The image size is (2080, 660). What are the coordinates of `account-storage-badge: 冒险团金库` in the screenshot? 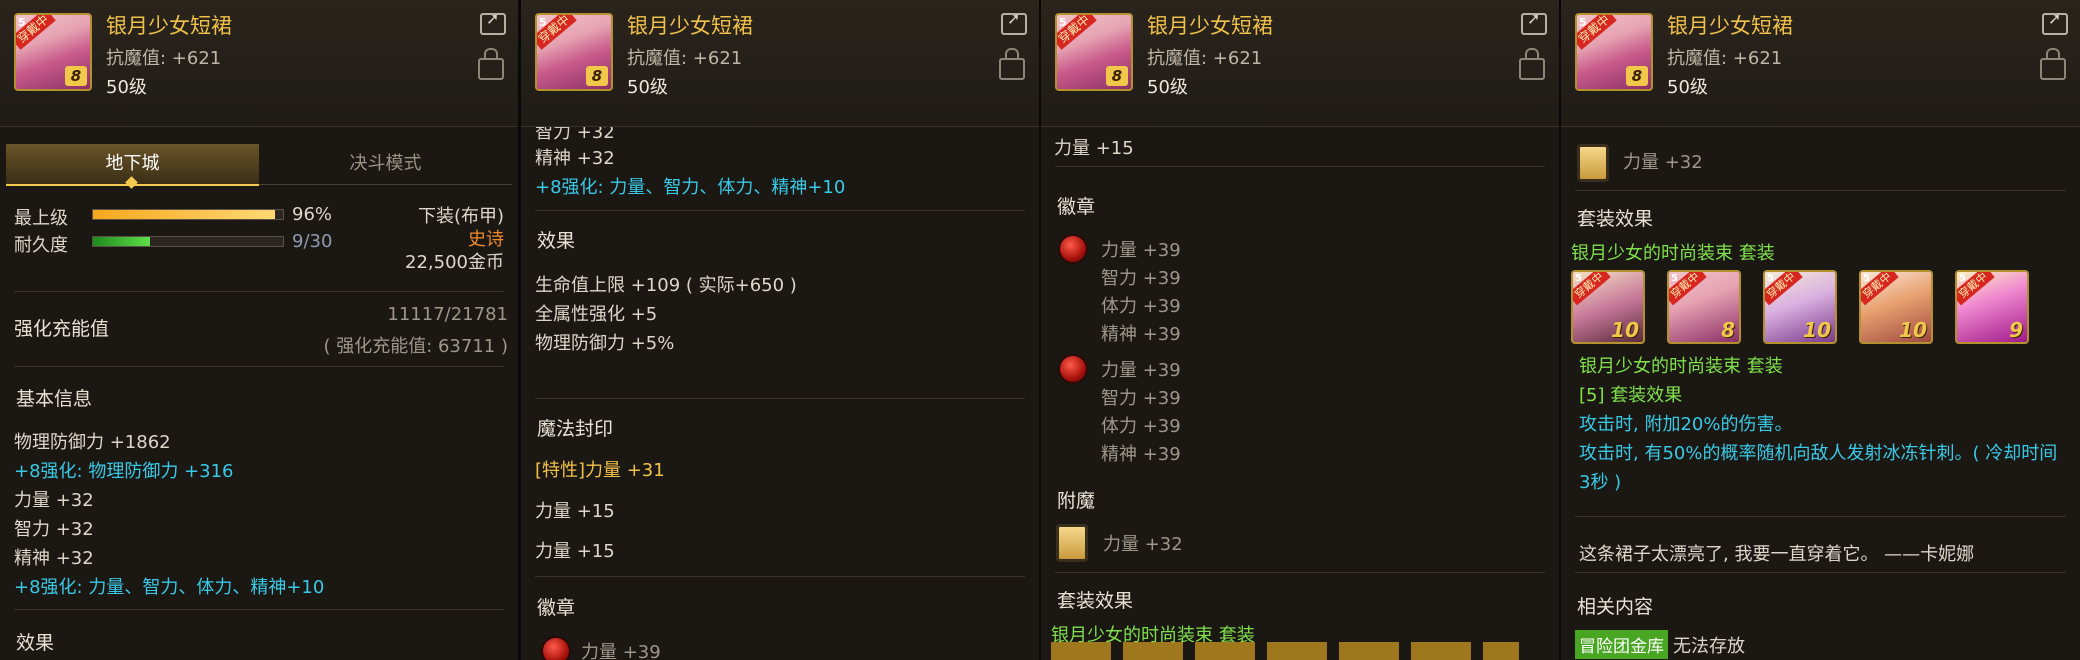 It's located at (1621, 644).